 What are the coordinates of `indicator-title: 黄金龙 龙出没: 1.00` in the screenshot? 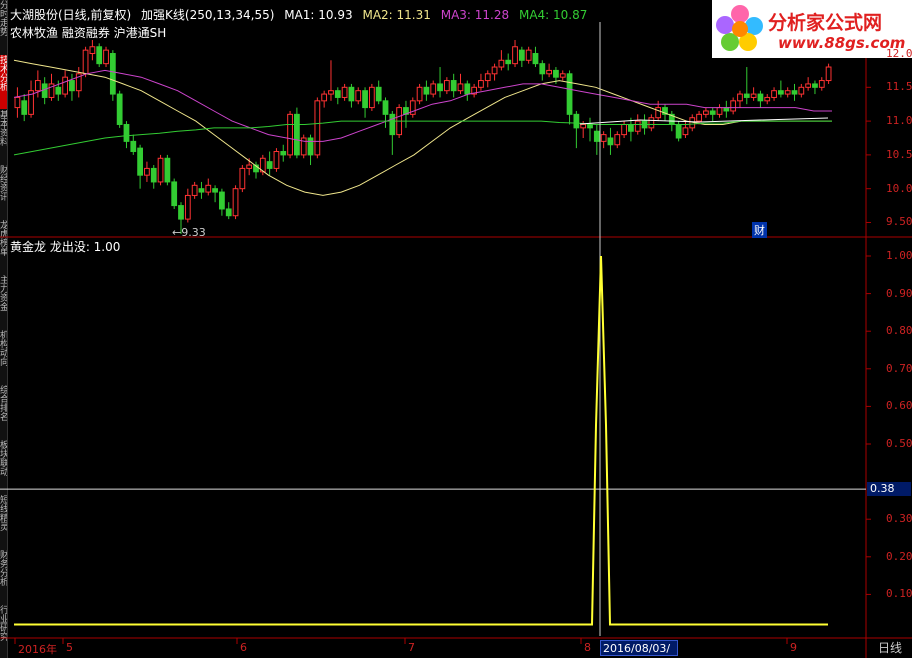 It's located at (65, 247).